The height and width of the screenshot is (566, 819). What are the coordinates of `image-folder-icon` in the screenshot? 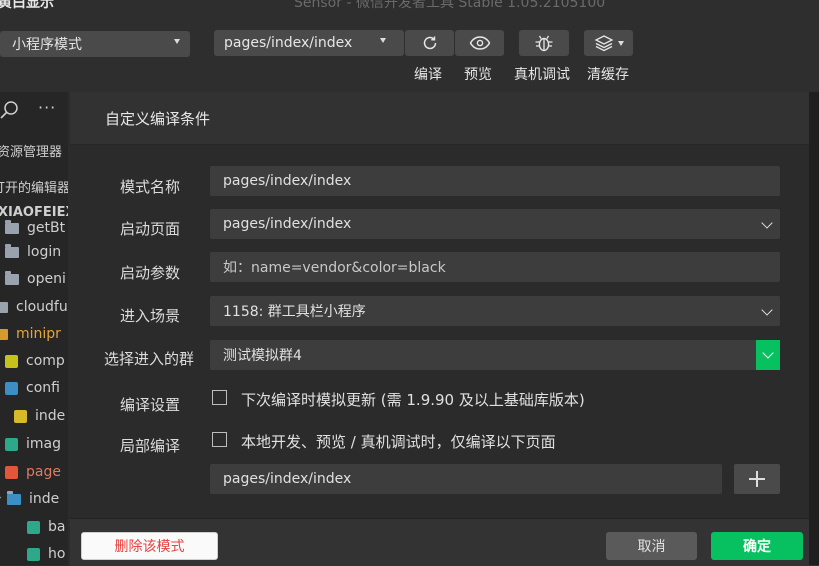 It's located at (11, 444).